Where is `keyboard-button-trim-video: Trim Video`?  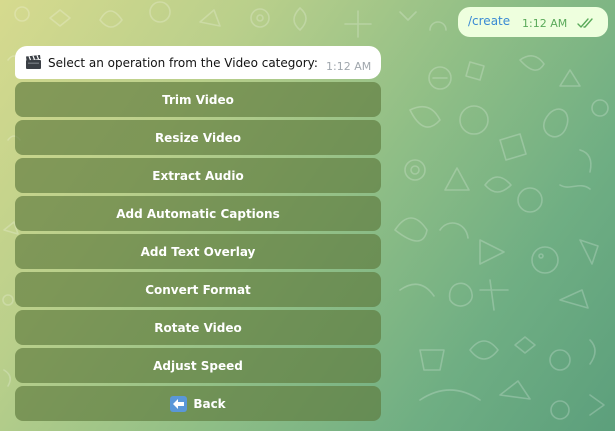 keyboard-button-trim-video: Trim Video is located at coordinates (198, 99).